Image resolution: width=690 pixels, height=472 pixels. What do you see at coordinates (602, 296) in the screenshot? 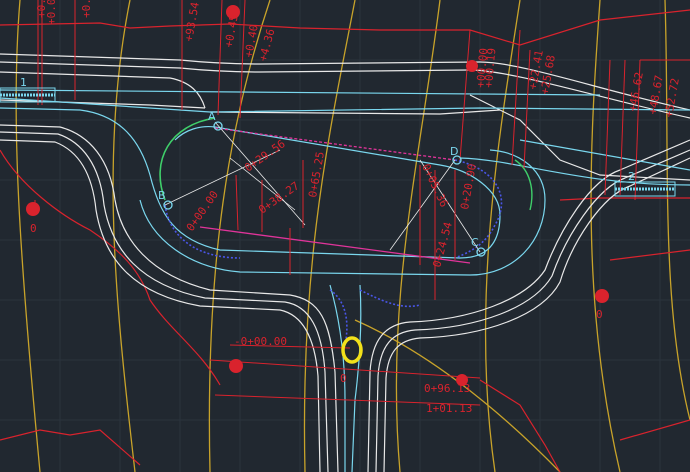
I see `red-marker-right` at bounding box center [602, 296].